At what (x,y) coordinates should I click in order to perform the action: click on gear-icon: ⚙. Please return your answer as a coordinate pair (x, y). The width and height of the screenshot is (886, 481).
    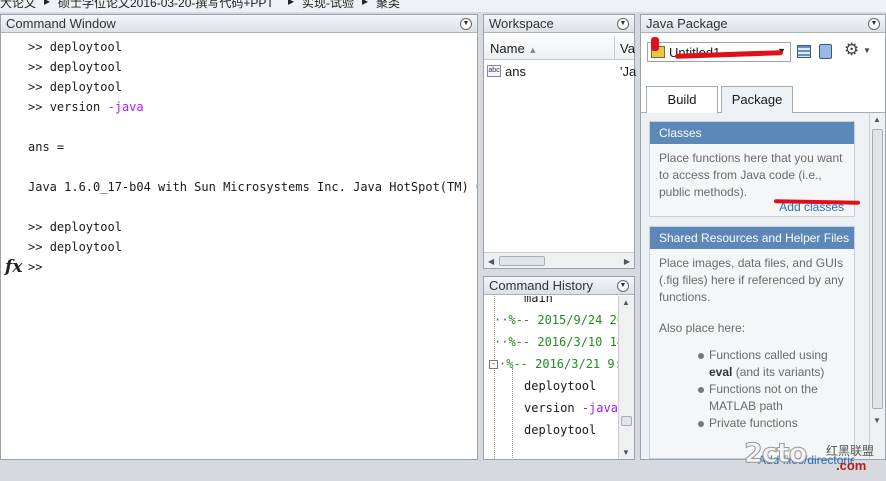
    Looking at the image, I should click on (851, 50).